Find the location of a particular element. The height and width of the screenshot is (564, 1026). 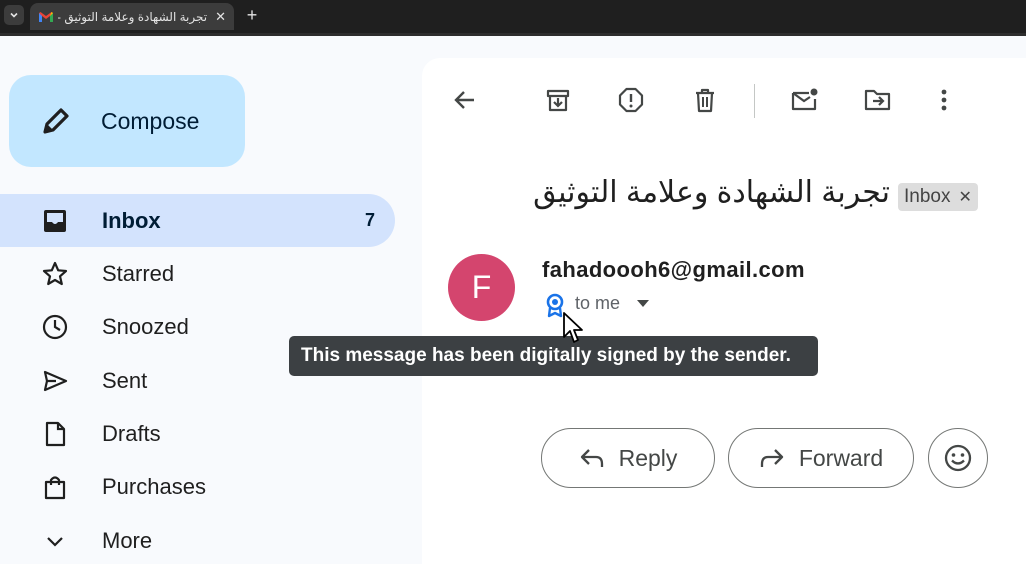

sidebar-item-label: Sent is located at coordinates (125, 380).